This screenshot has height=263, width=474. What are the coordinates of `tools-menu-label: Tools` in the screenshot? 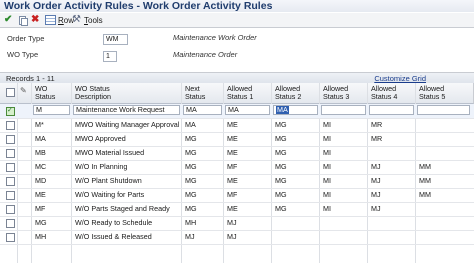 It's located at (93, 20).